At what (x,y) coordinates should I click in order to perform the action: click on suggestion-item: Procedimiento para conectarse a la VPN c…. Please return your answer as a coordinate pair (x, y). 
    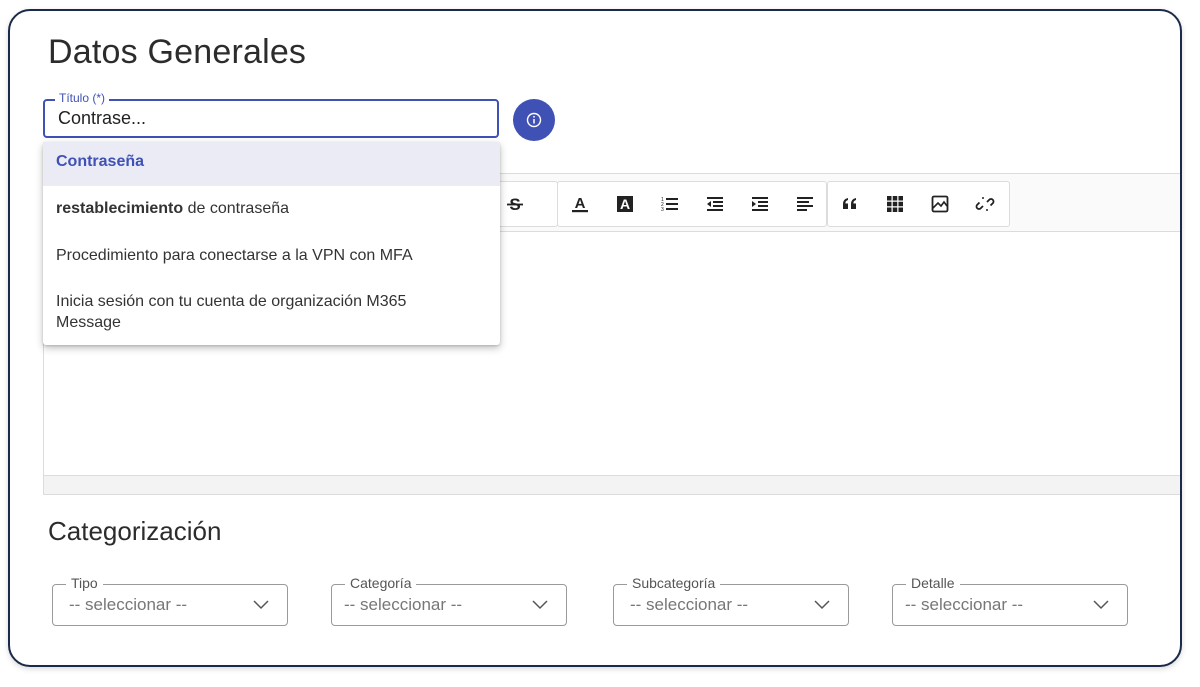
    Looking at the image, I should click on (271, 255).